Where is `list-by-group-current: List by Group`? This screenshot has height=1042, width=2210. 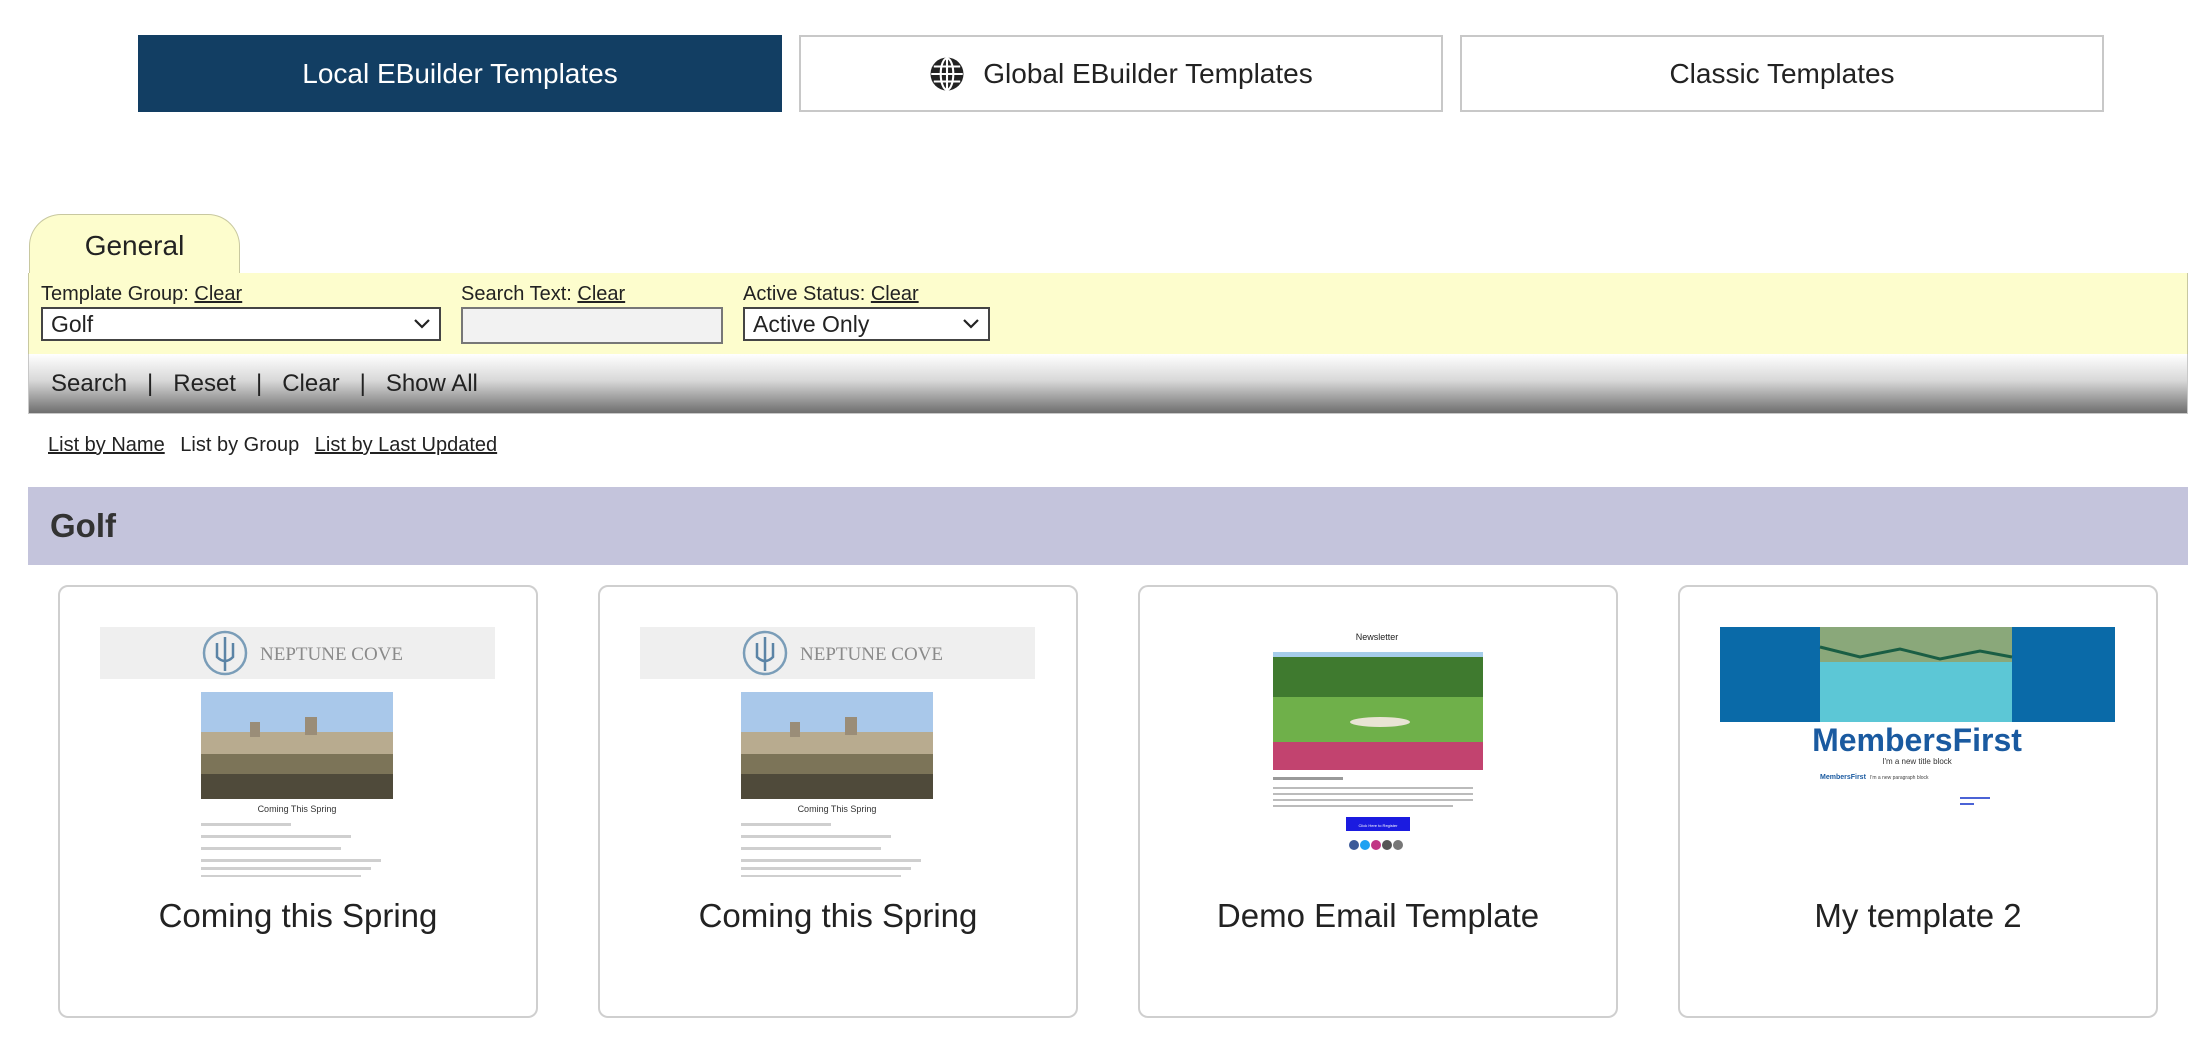
list-by-group-current: List by Group is located at coordinates (240, 445).